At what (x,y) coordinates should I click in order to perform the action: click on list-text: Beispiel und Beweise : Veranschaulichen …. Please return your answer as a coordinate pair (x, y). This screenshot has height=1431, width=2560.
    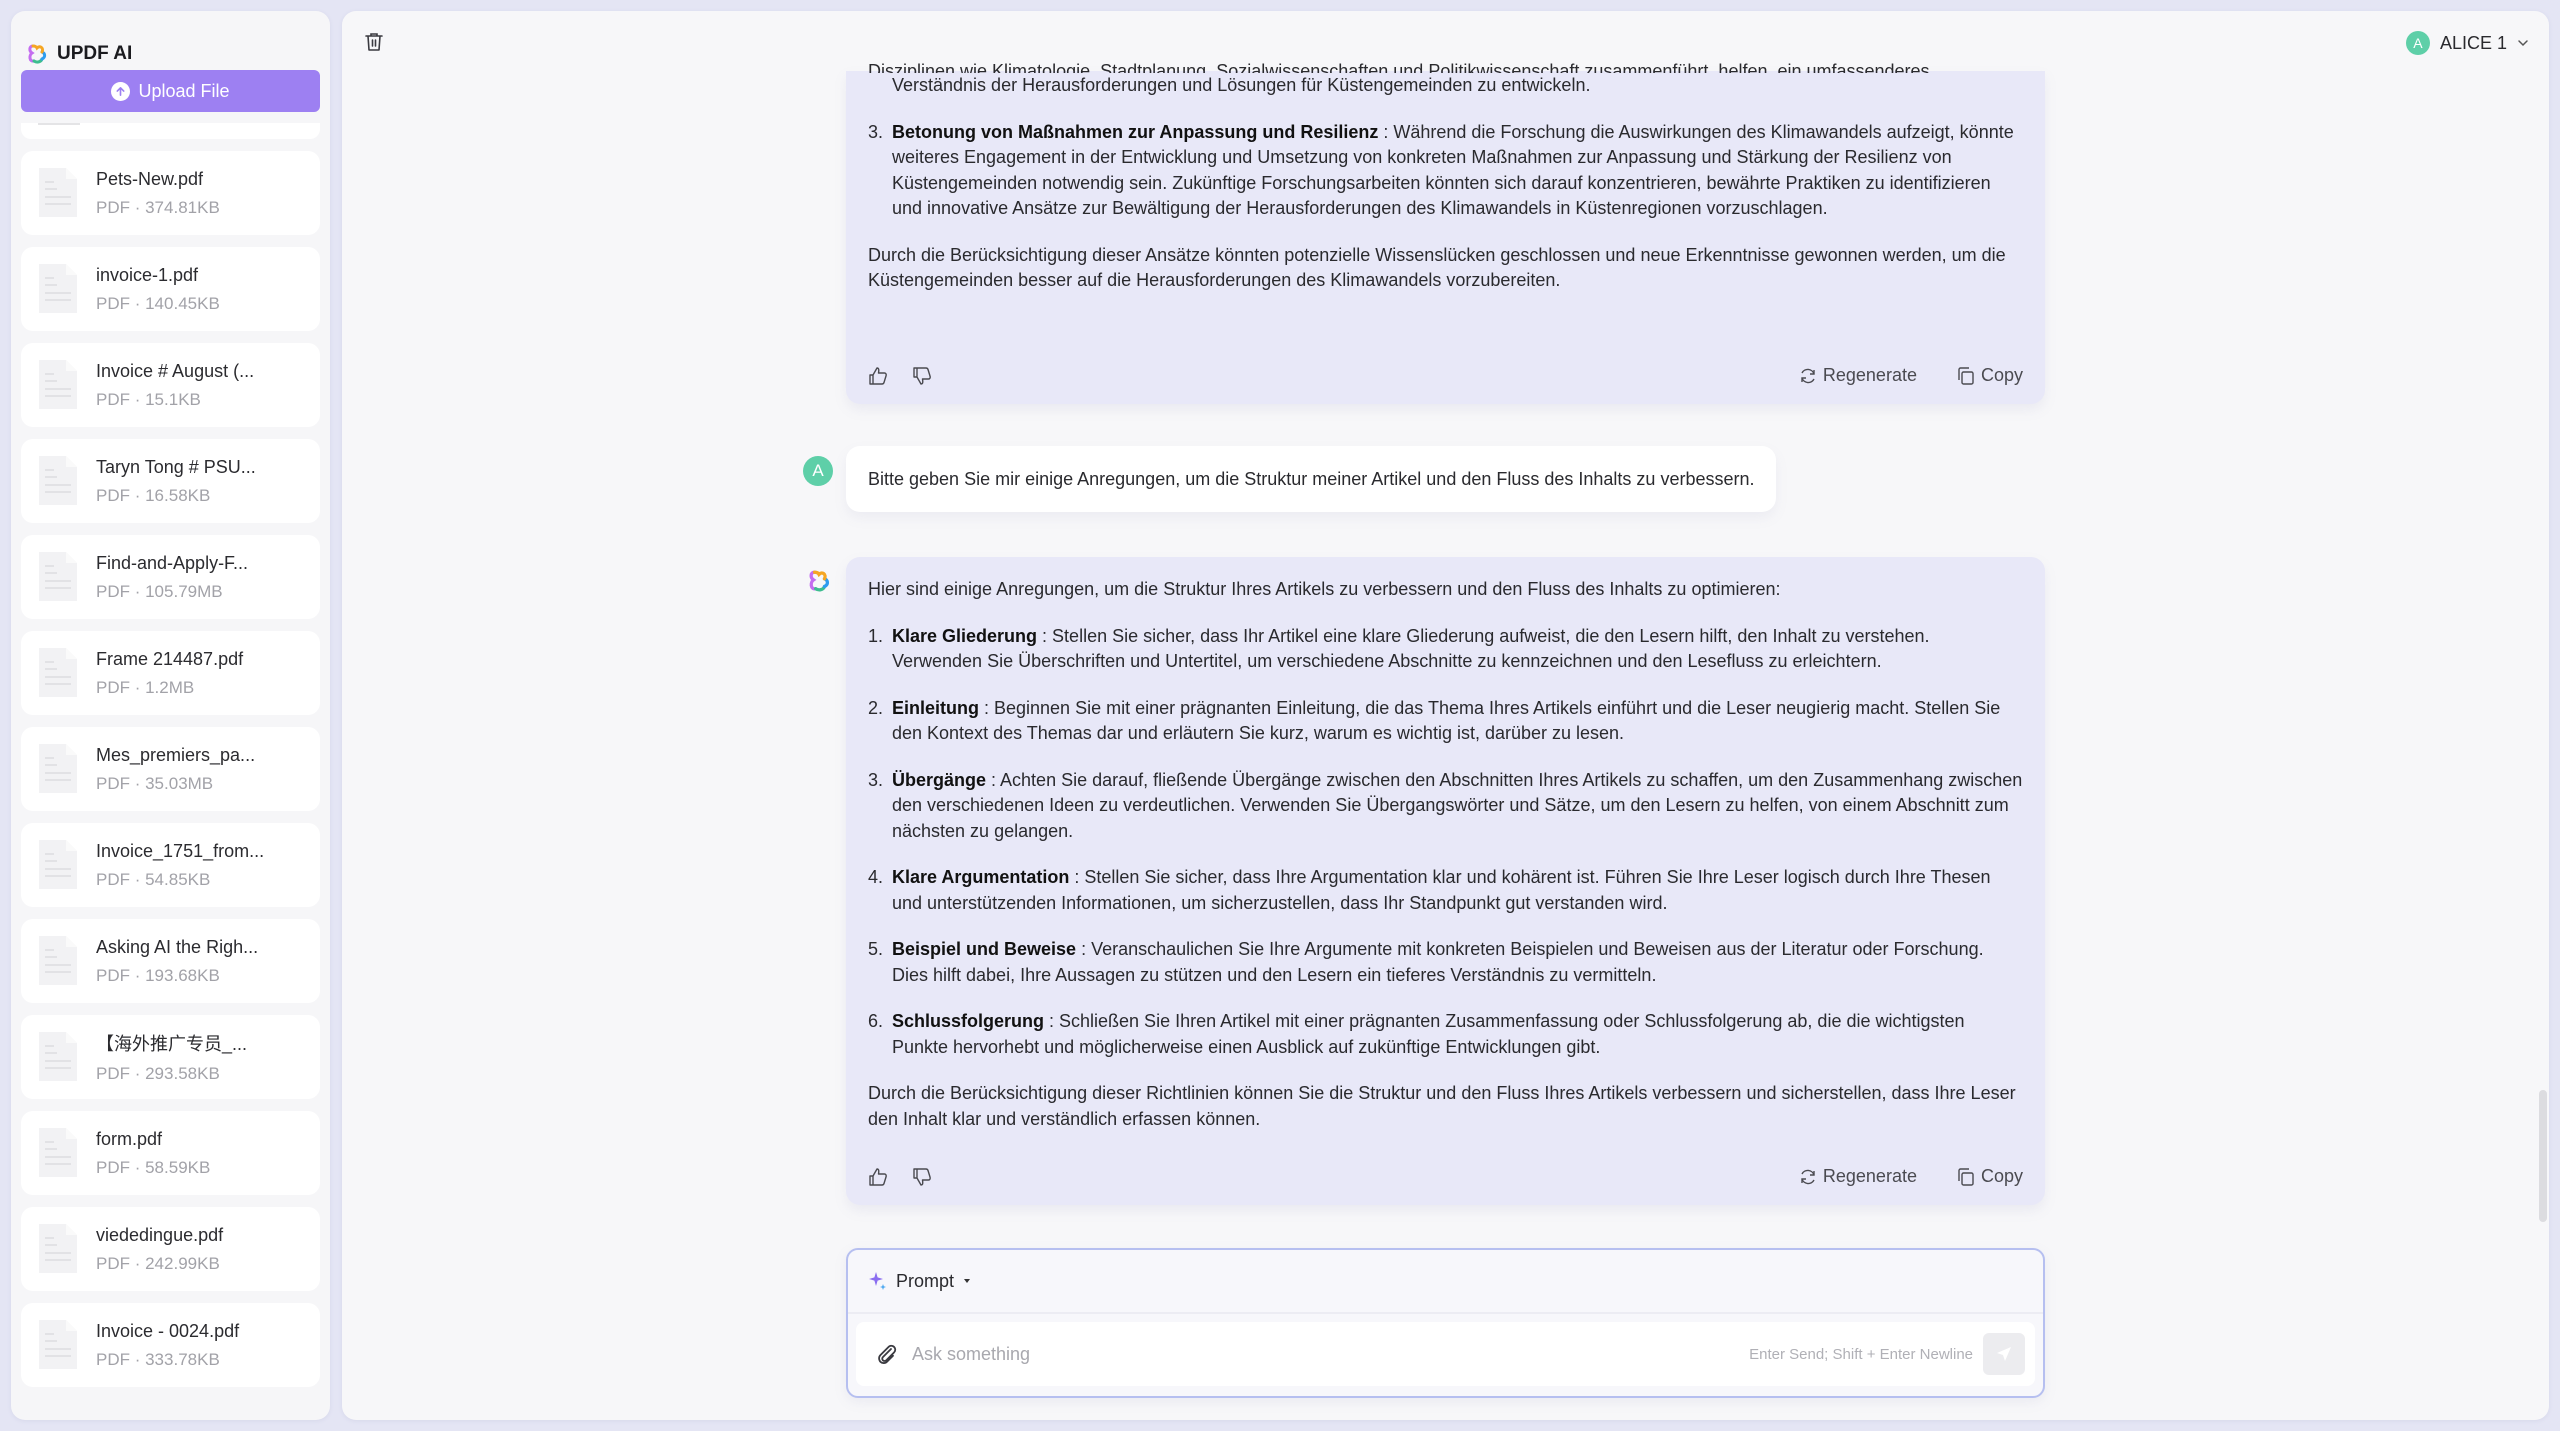
    Looking at the image, I should click on (1457, 962).